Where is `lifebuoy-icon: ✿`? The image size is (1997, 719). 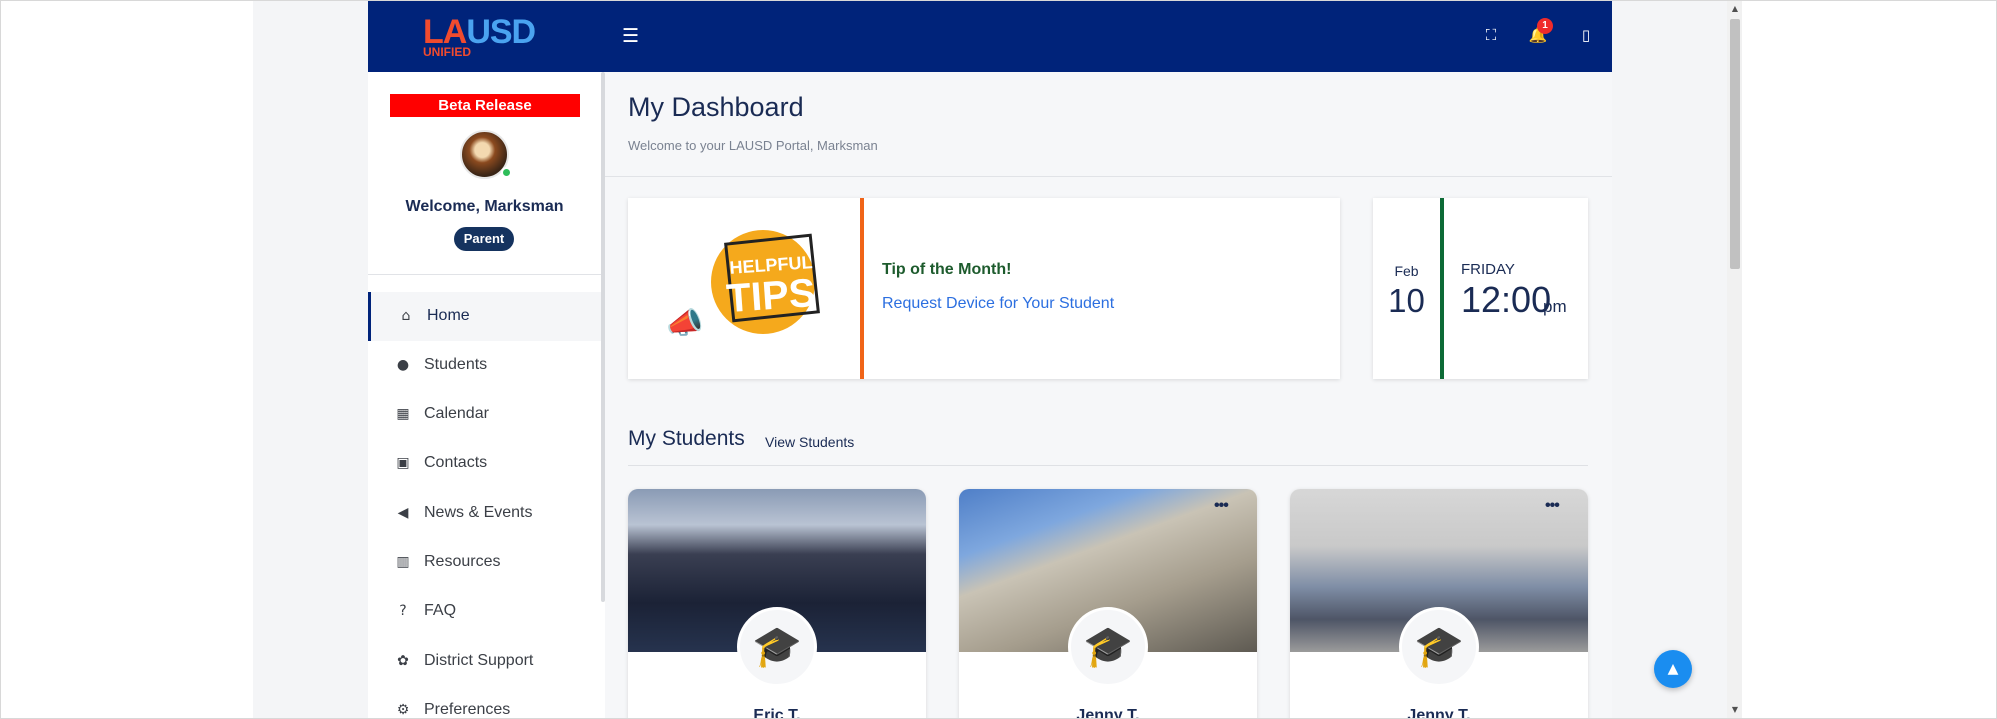 lifebuoy-icon: ✿ is located at coordinates (403, 661).